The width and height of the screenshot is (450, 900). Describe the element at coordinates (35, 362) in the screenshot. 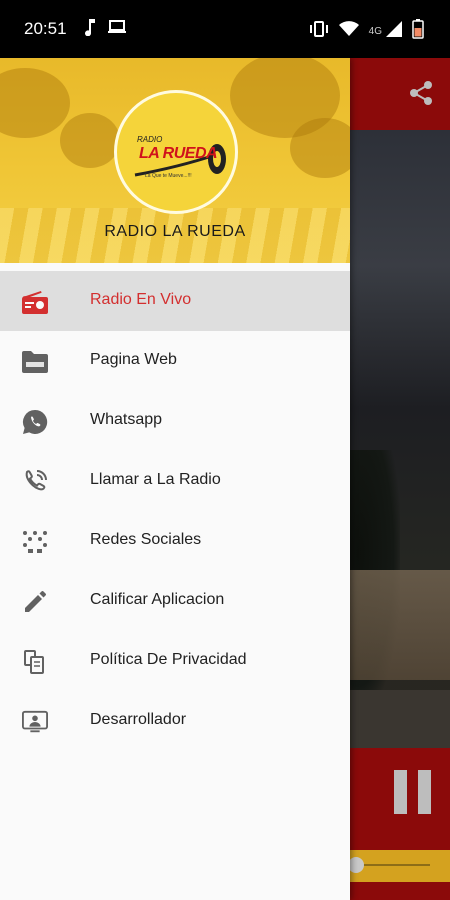

I see `web-folder-icon` at that location.